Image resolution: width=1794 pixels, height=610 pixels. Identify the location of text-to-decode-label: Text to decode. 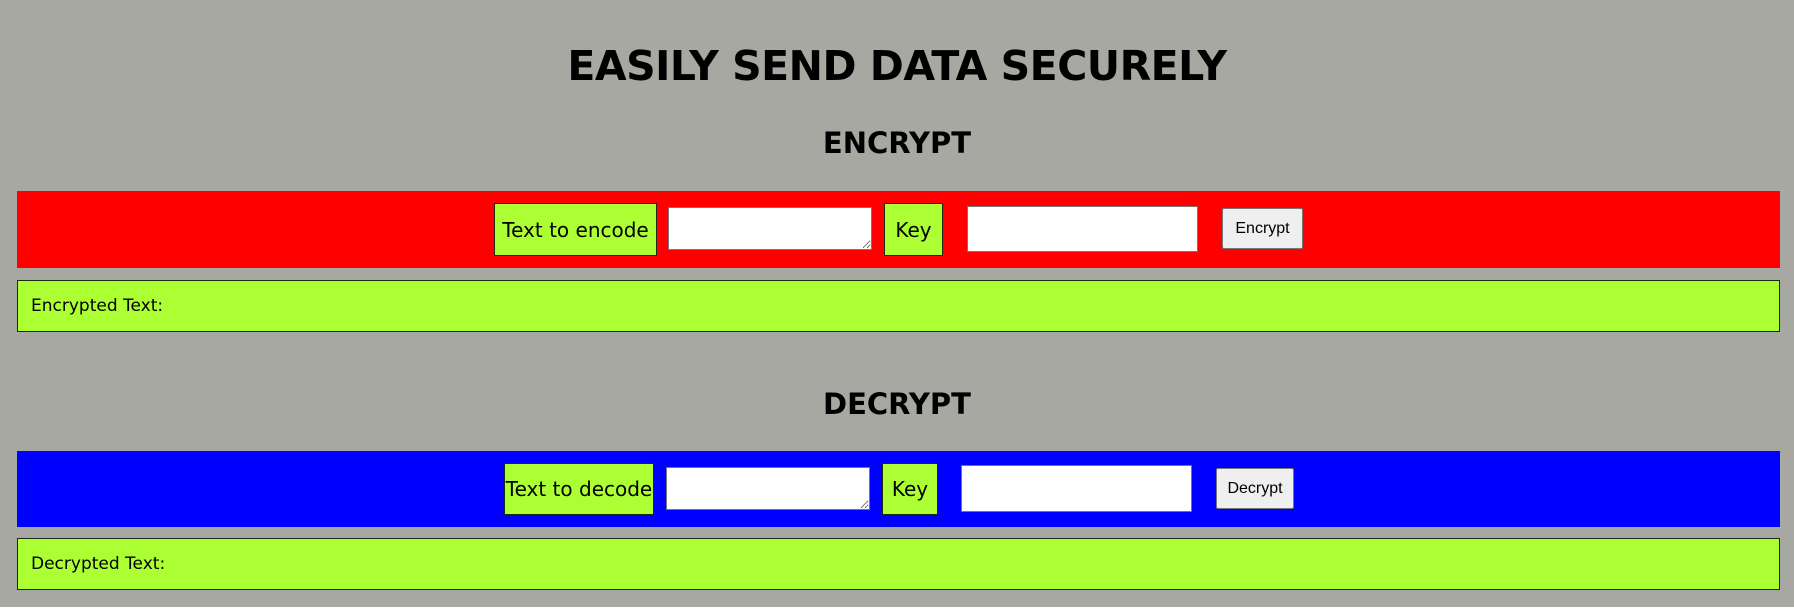
(579, 489).